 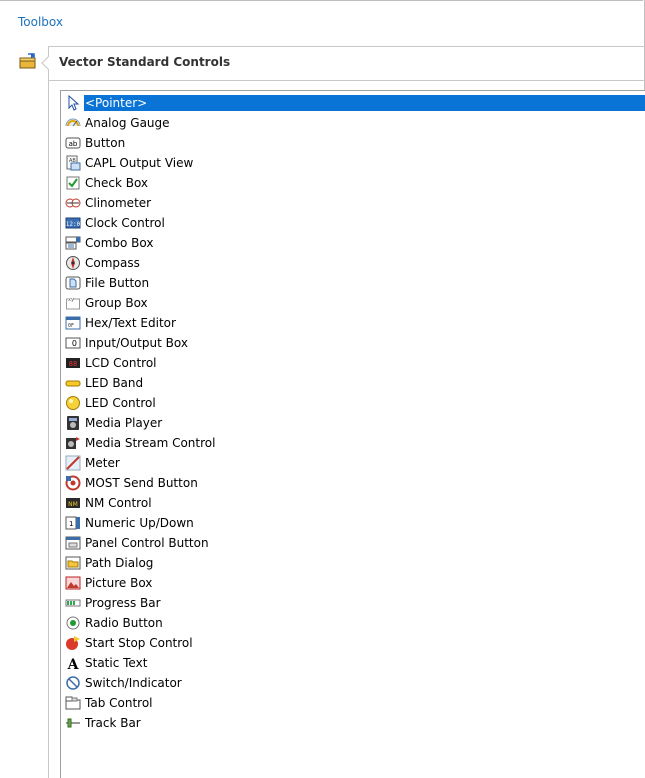 I want to click on svg-text: xy, so click(x=71, y=300).